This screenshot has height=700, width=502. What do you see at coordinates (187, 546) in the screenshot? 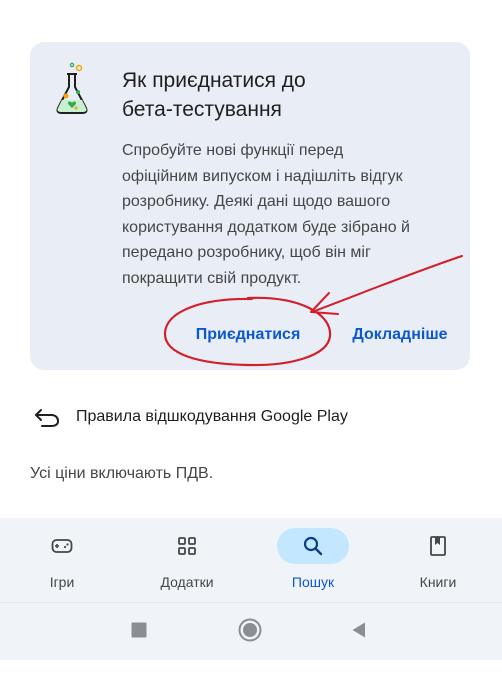
I see `apps-grid-icon` at bounding box center [187, 546].